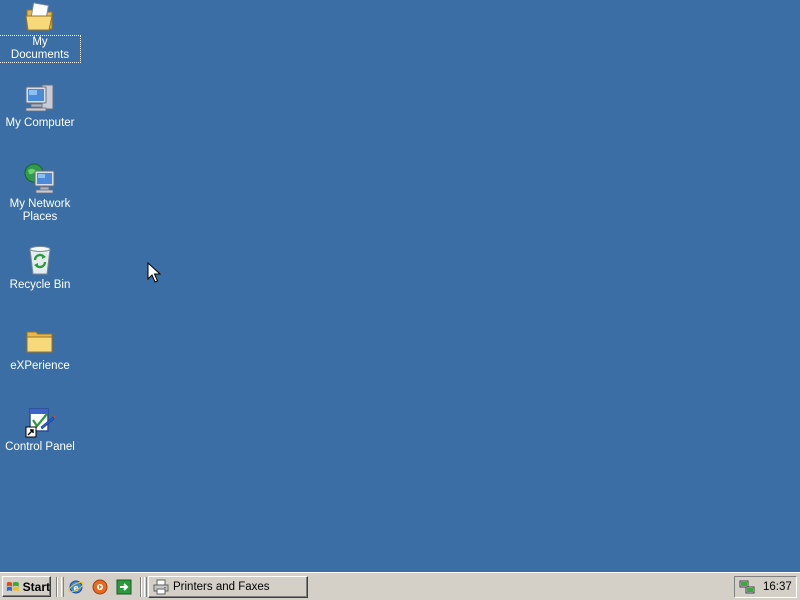  I want to click on desktop-icon-my-network-places: My Network Places, so click(40, 193).